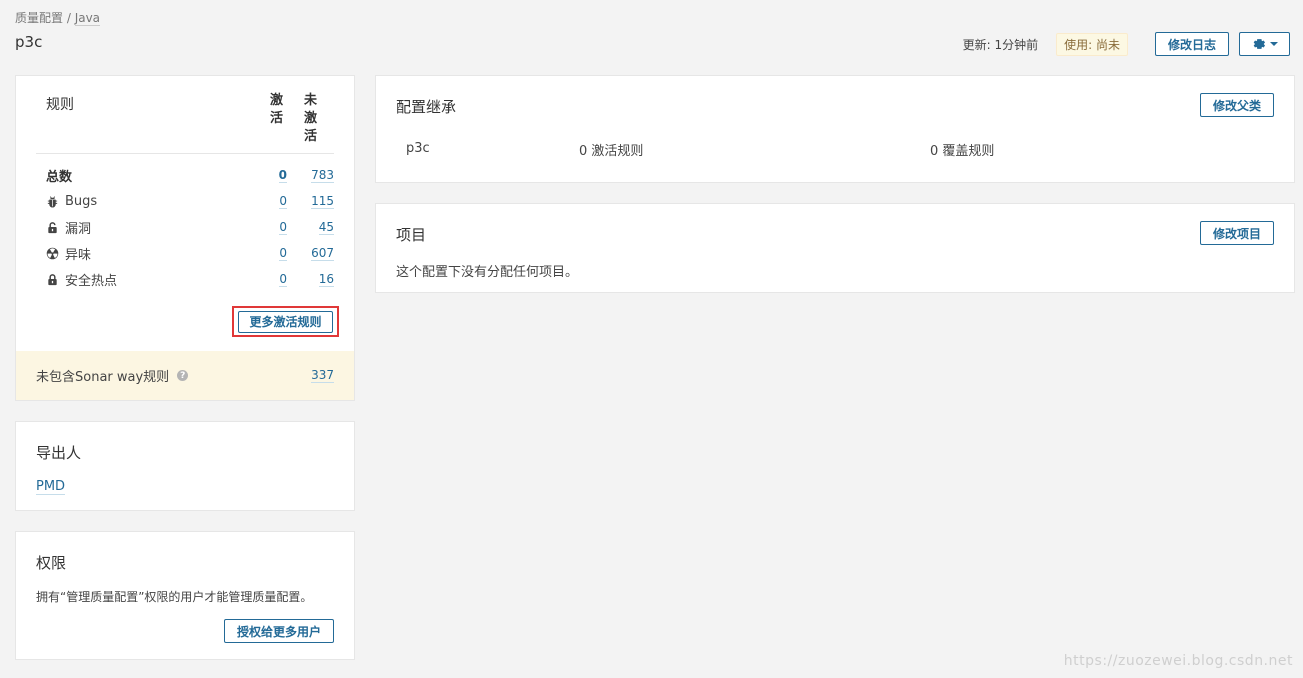 The width and height of the screenshot is (1303, 678). Describe the element at coordinates (185, 123) in the screenshot. I see `rules-header: 规则 激活 未激活` at that location.